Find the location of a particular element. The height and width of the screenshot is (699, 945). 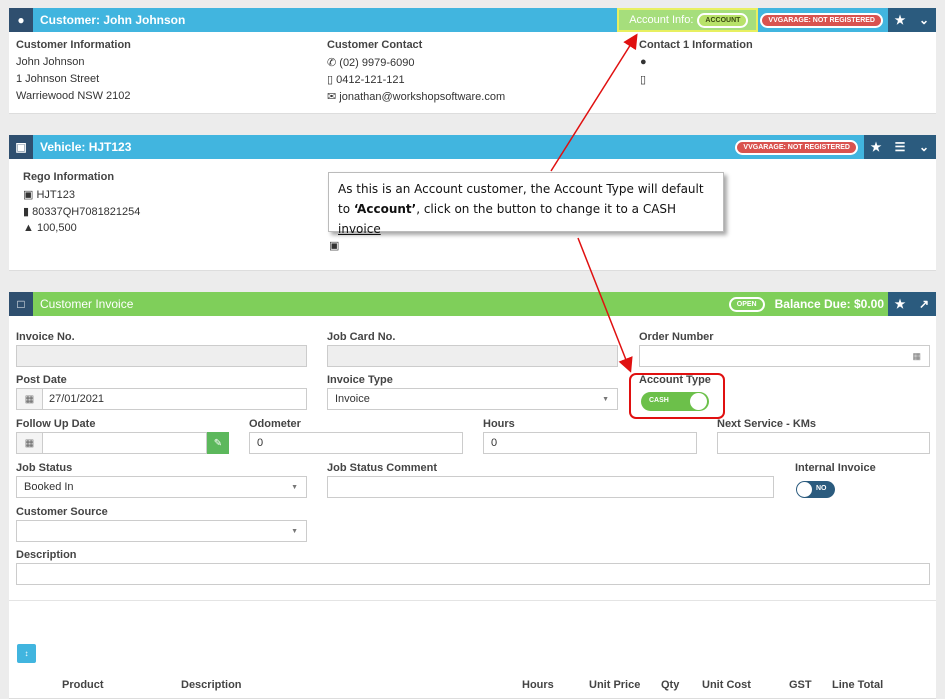

callout-pre: to is located at coordinates (346, 209).